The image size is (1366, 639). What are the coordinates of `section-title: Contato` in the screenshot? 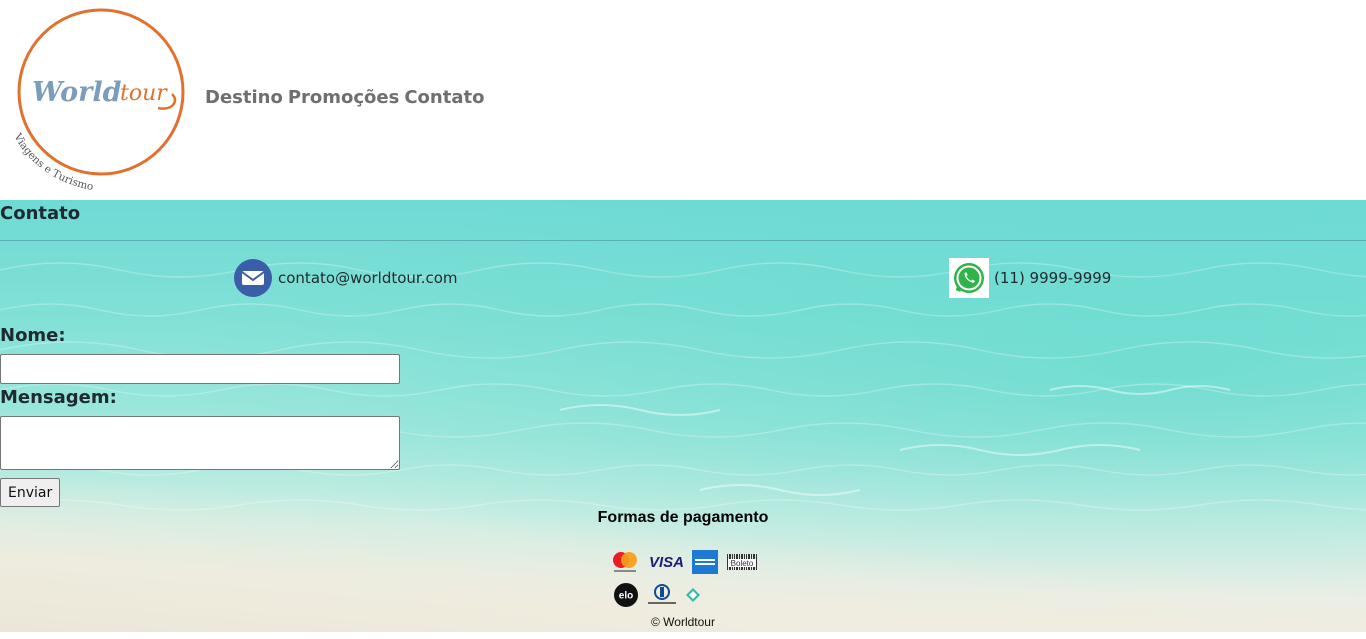 It's located at (40, 213).